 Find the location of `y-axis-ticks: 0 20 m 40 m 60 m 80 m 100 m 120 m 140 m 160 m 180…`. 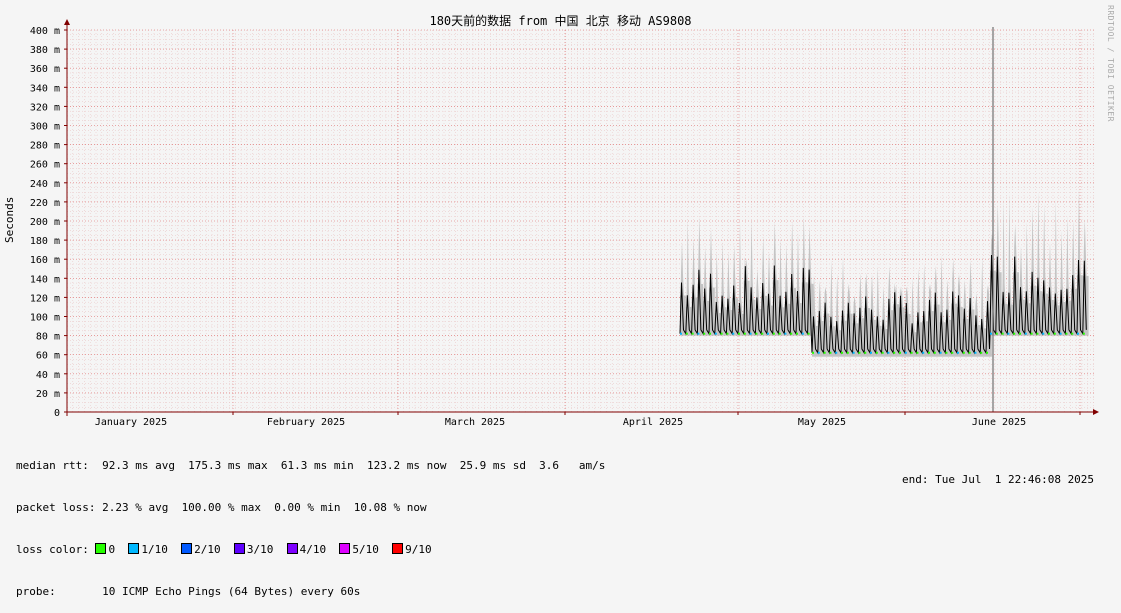

y-axis-ticks: 0 20 m 40 m 60 m 80 m 100 m 120 m 140 m 160 m 180… is located at coordinates (48, 222).